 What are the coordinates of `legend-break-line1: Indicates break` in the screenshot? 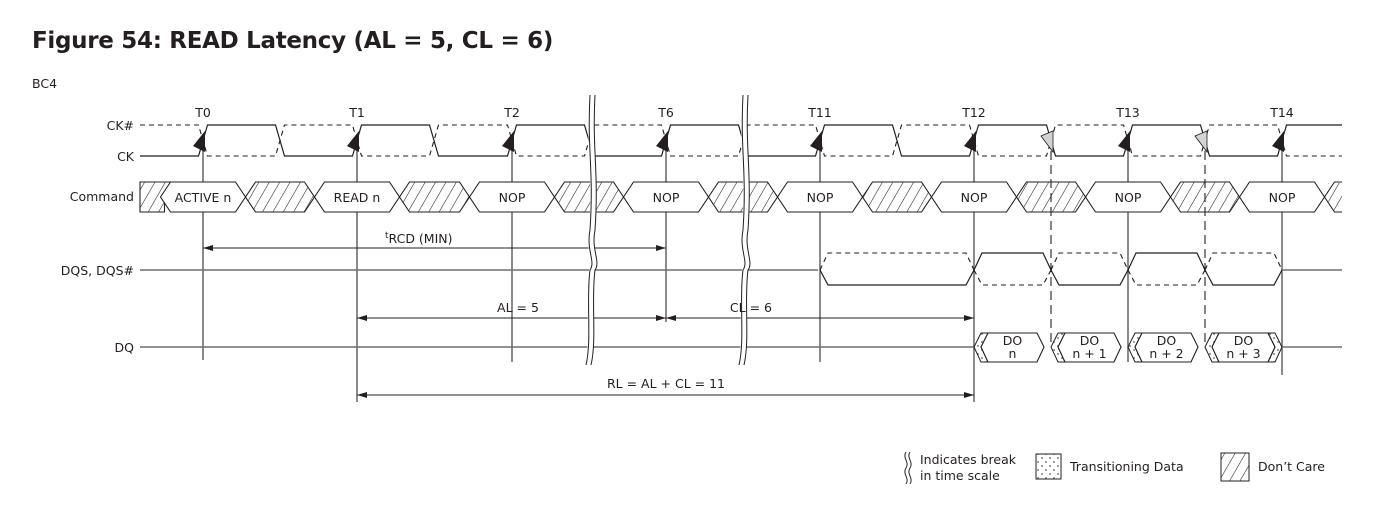 It's located at (968, 459).